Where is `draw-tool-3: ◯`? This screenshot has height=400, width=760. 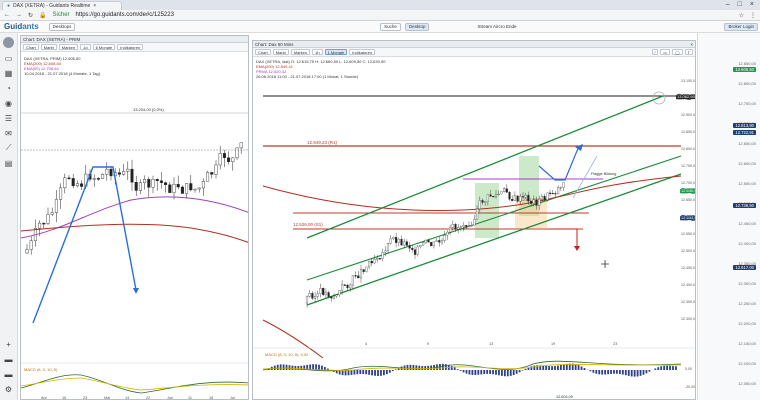 draw-tool-3: ◯ is located at coordinates (677, 52).